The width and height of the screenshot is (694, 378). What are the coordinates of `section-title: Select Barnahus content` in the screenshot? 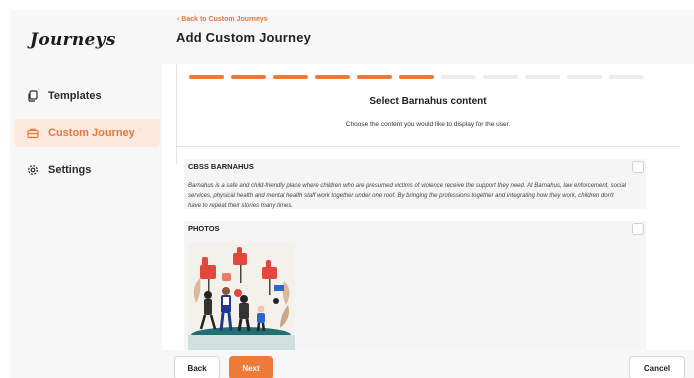 It's located at (428, 101).